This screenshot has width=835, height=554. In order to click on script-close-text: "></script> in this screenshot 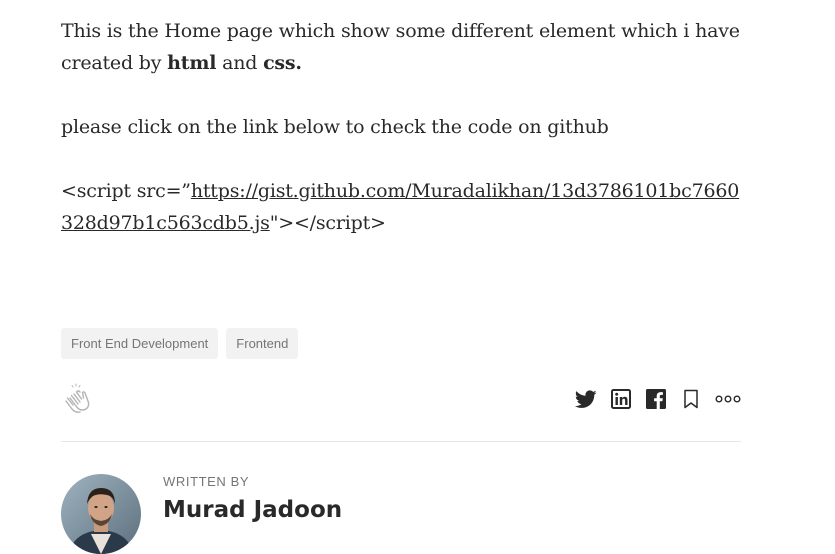, I will do `click(327, 223)`.